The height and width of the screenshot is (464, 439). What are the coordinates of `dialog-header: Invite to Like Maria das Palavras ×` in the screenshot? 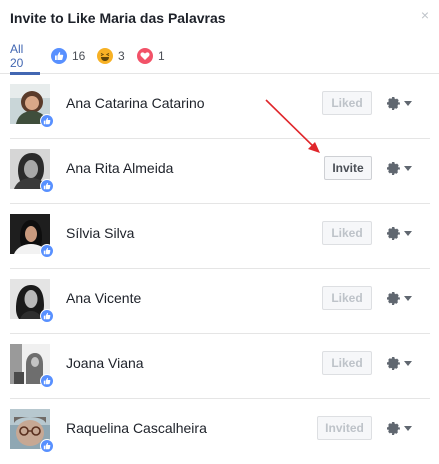 It's located at (219, 20).